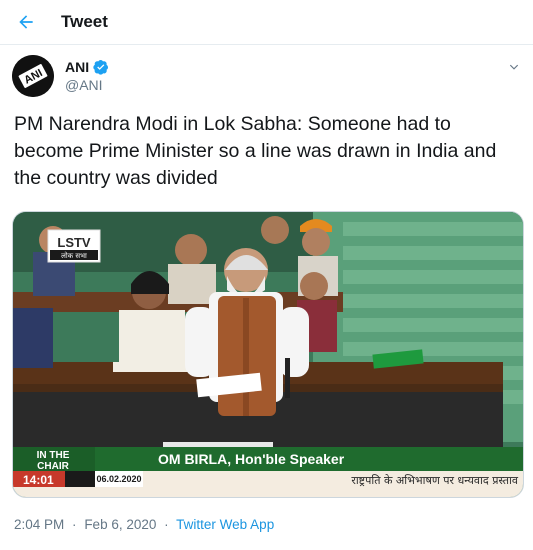 Image resolution: width=533 pixels, height=550 pixels. What do you see at coordinates (268, 78) in the screenshot?
I see `tweet-author: ANI ANI @ANI` at bounding box center [268, 78].